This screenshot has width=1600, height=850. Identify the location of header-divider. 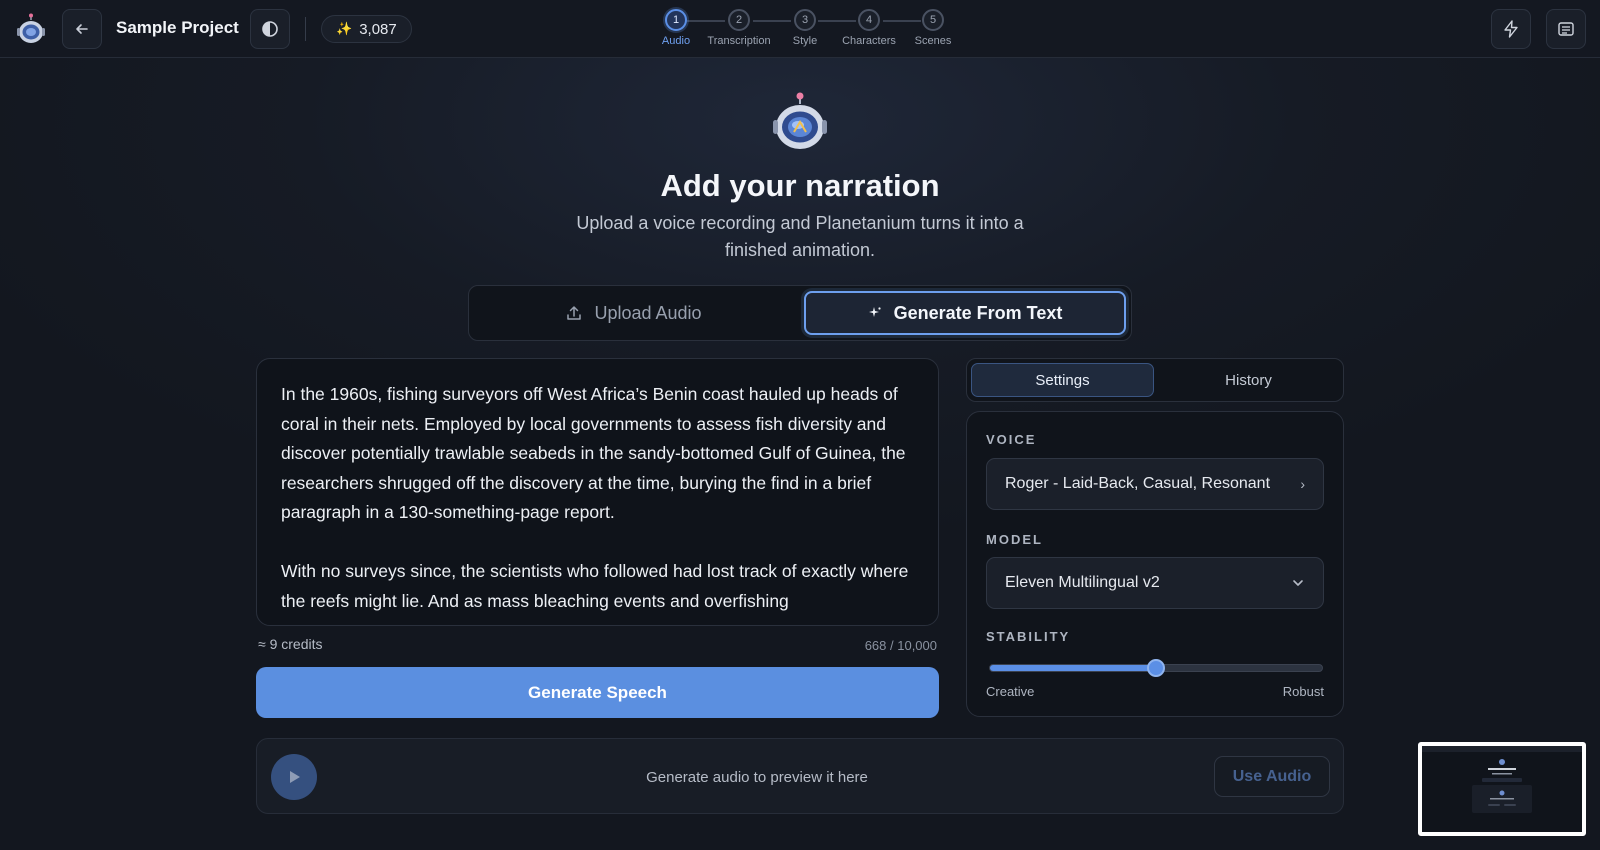
(305, 29).